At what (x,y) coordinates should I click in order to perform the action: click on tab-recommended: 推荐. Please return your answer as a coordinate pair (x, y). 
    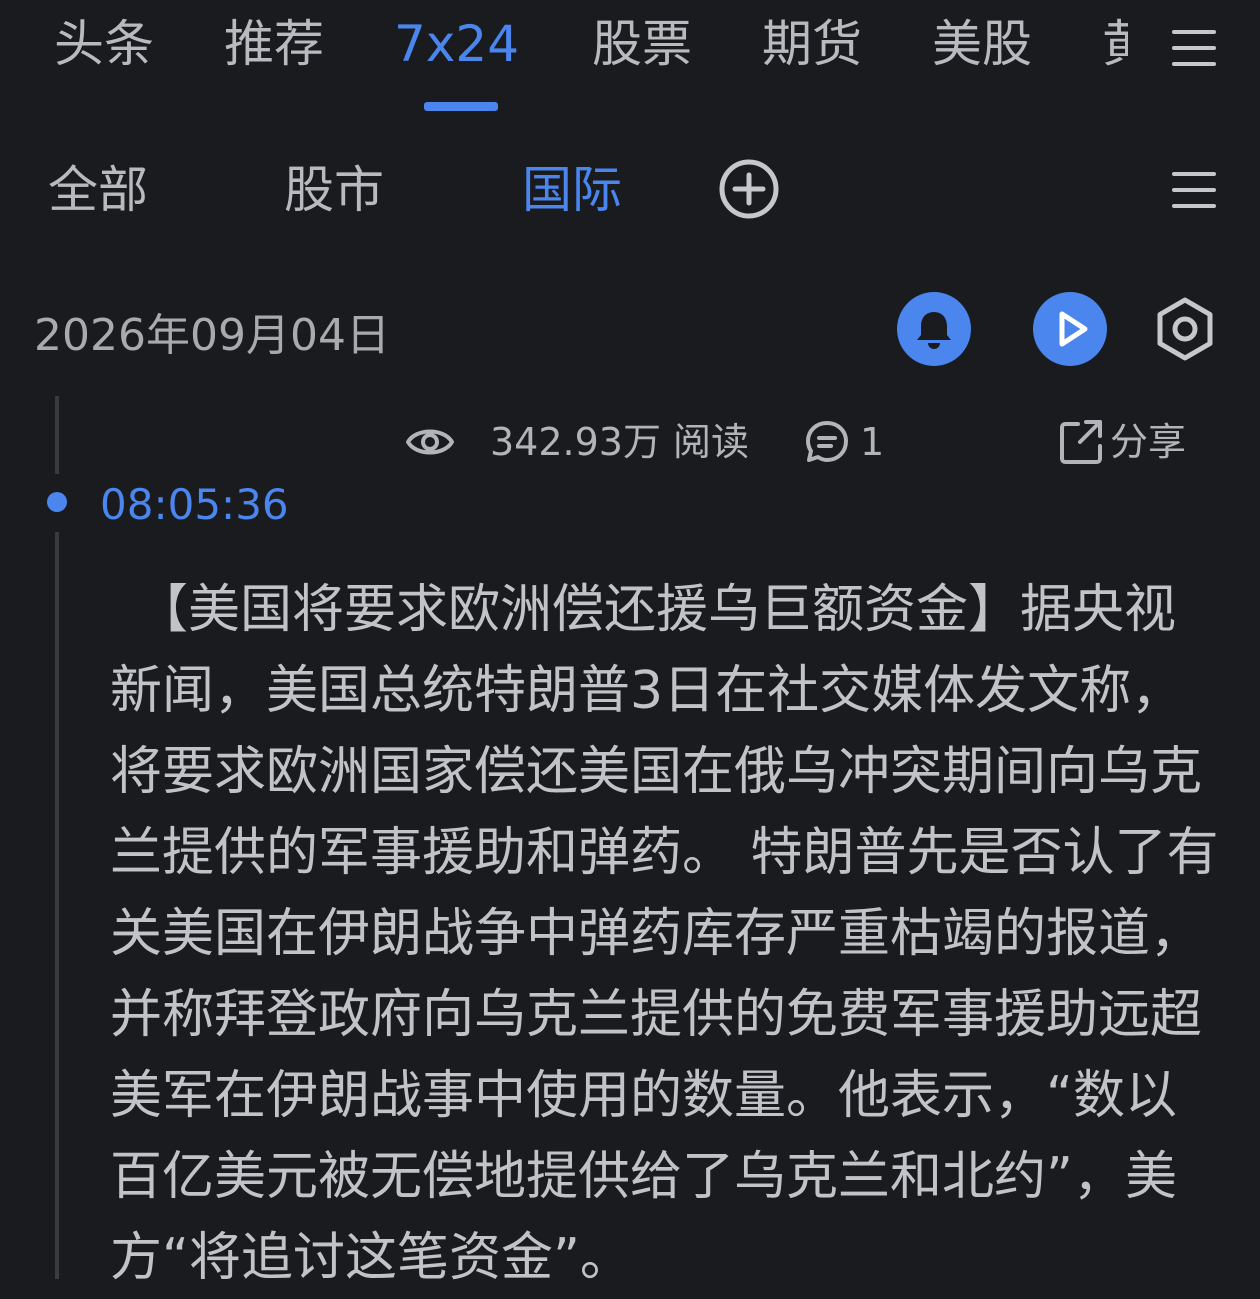
    Looking at the image, I should click on (274, 44).